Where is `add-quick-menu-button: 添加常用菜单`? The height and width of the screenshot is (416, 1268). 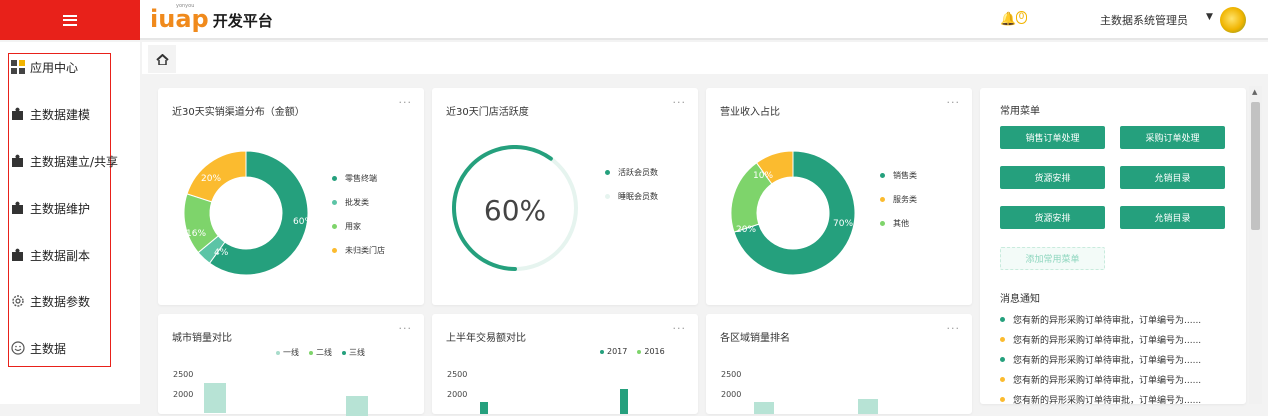
add-quick-menu-button: 添加常用菜单 is located at coordinates (1052, 258).